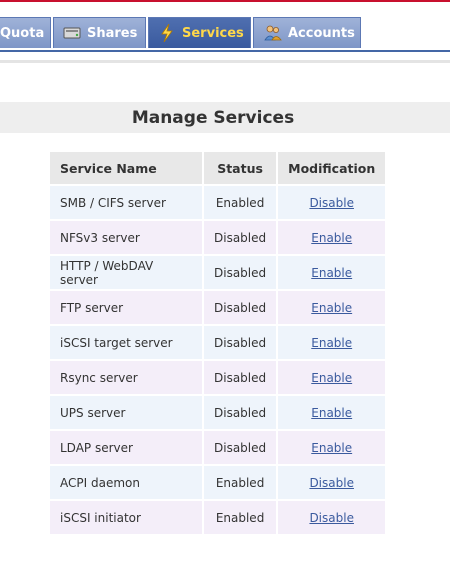 Image resolution: width=450 pixels, height=573 pixels. What do you see at coordinates (213, 117) in the screenshot?
I see `page-title: Manage Services` at bounding box center [213, 117].